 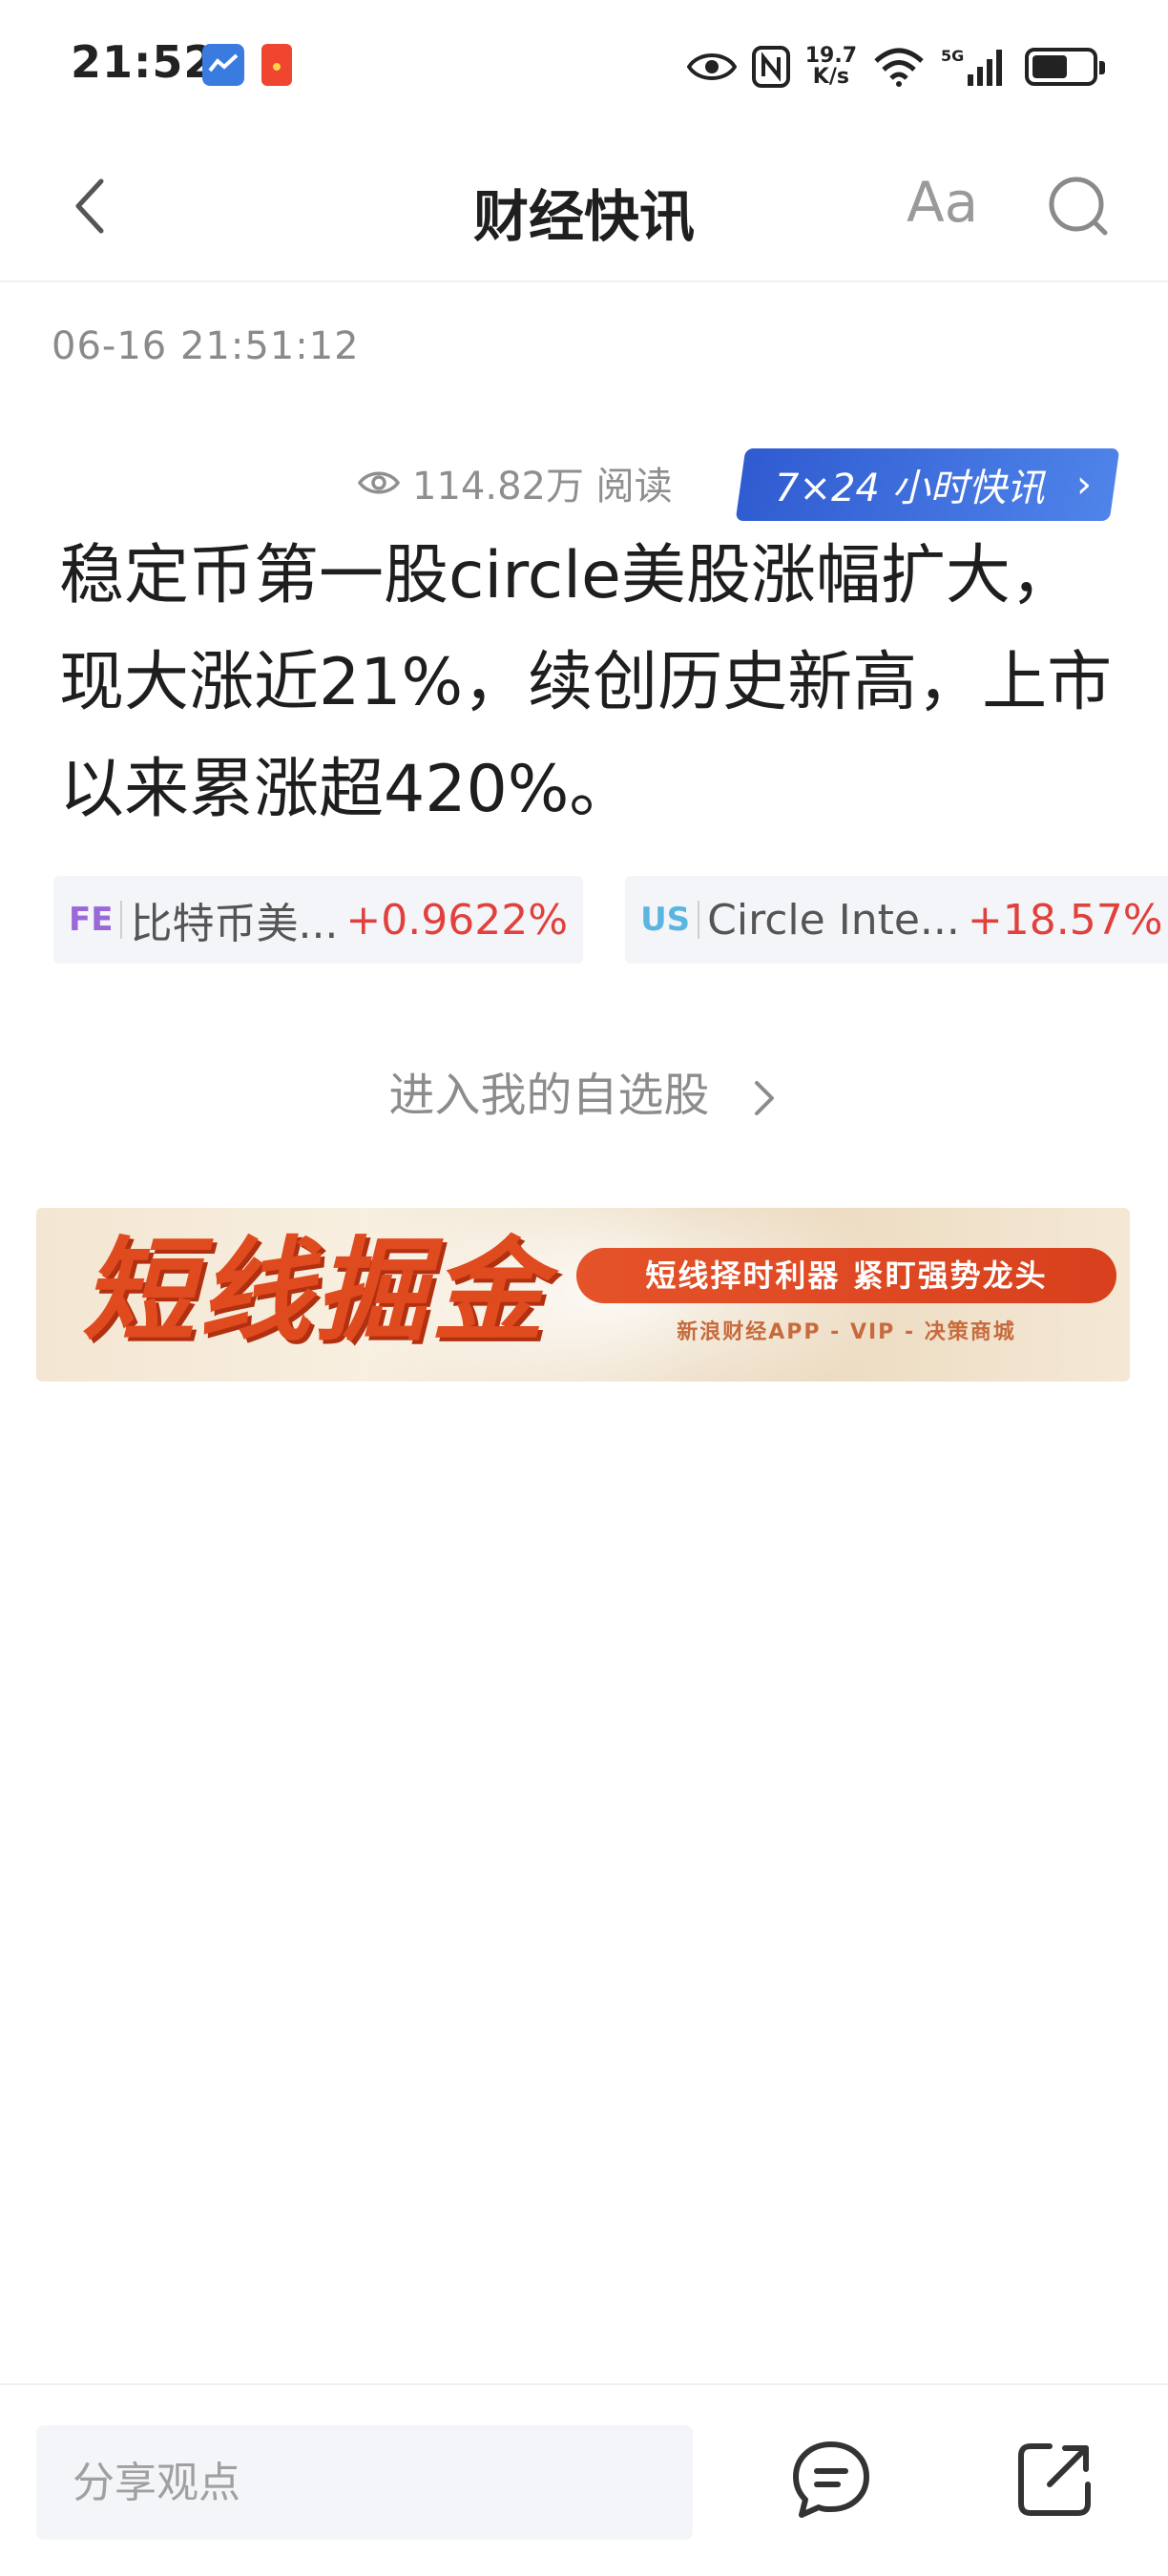 I want to click on net-speed-unit: K/s, so click(x=831, y=77).